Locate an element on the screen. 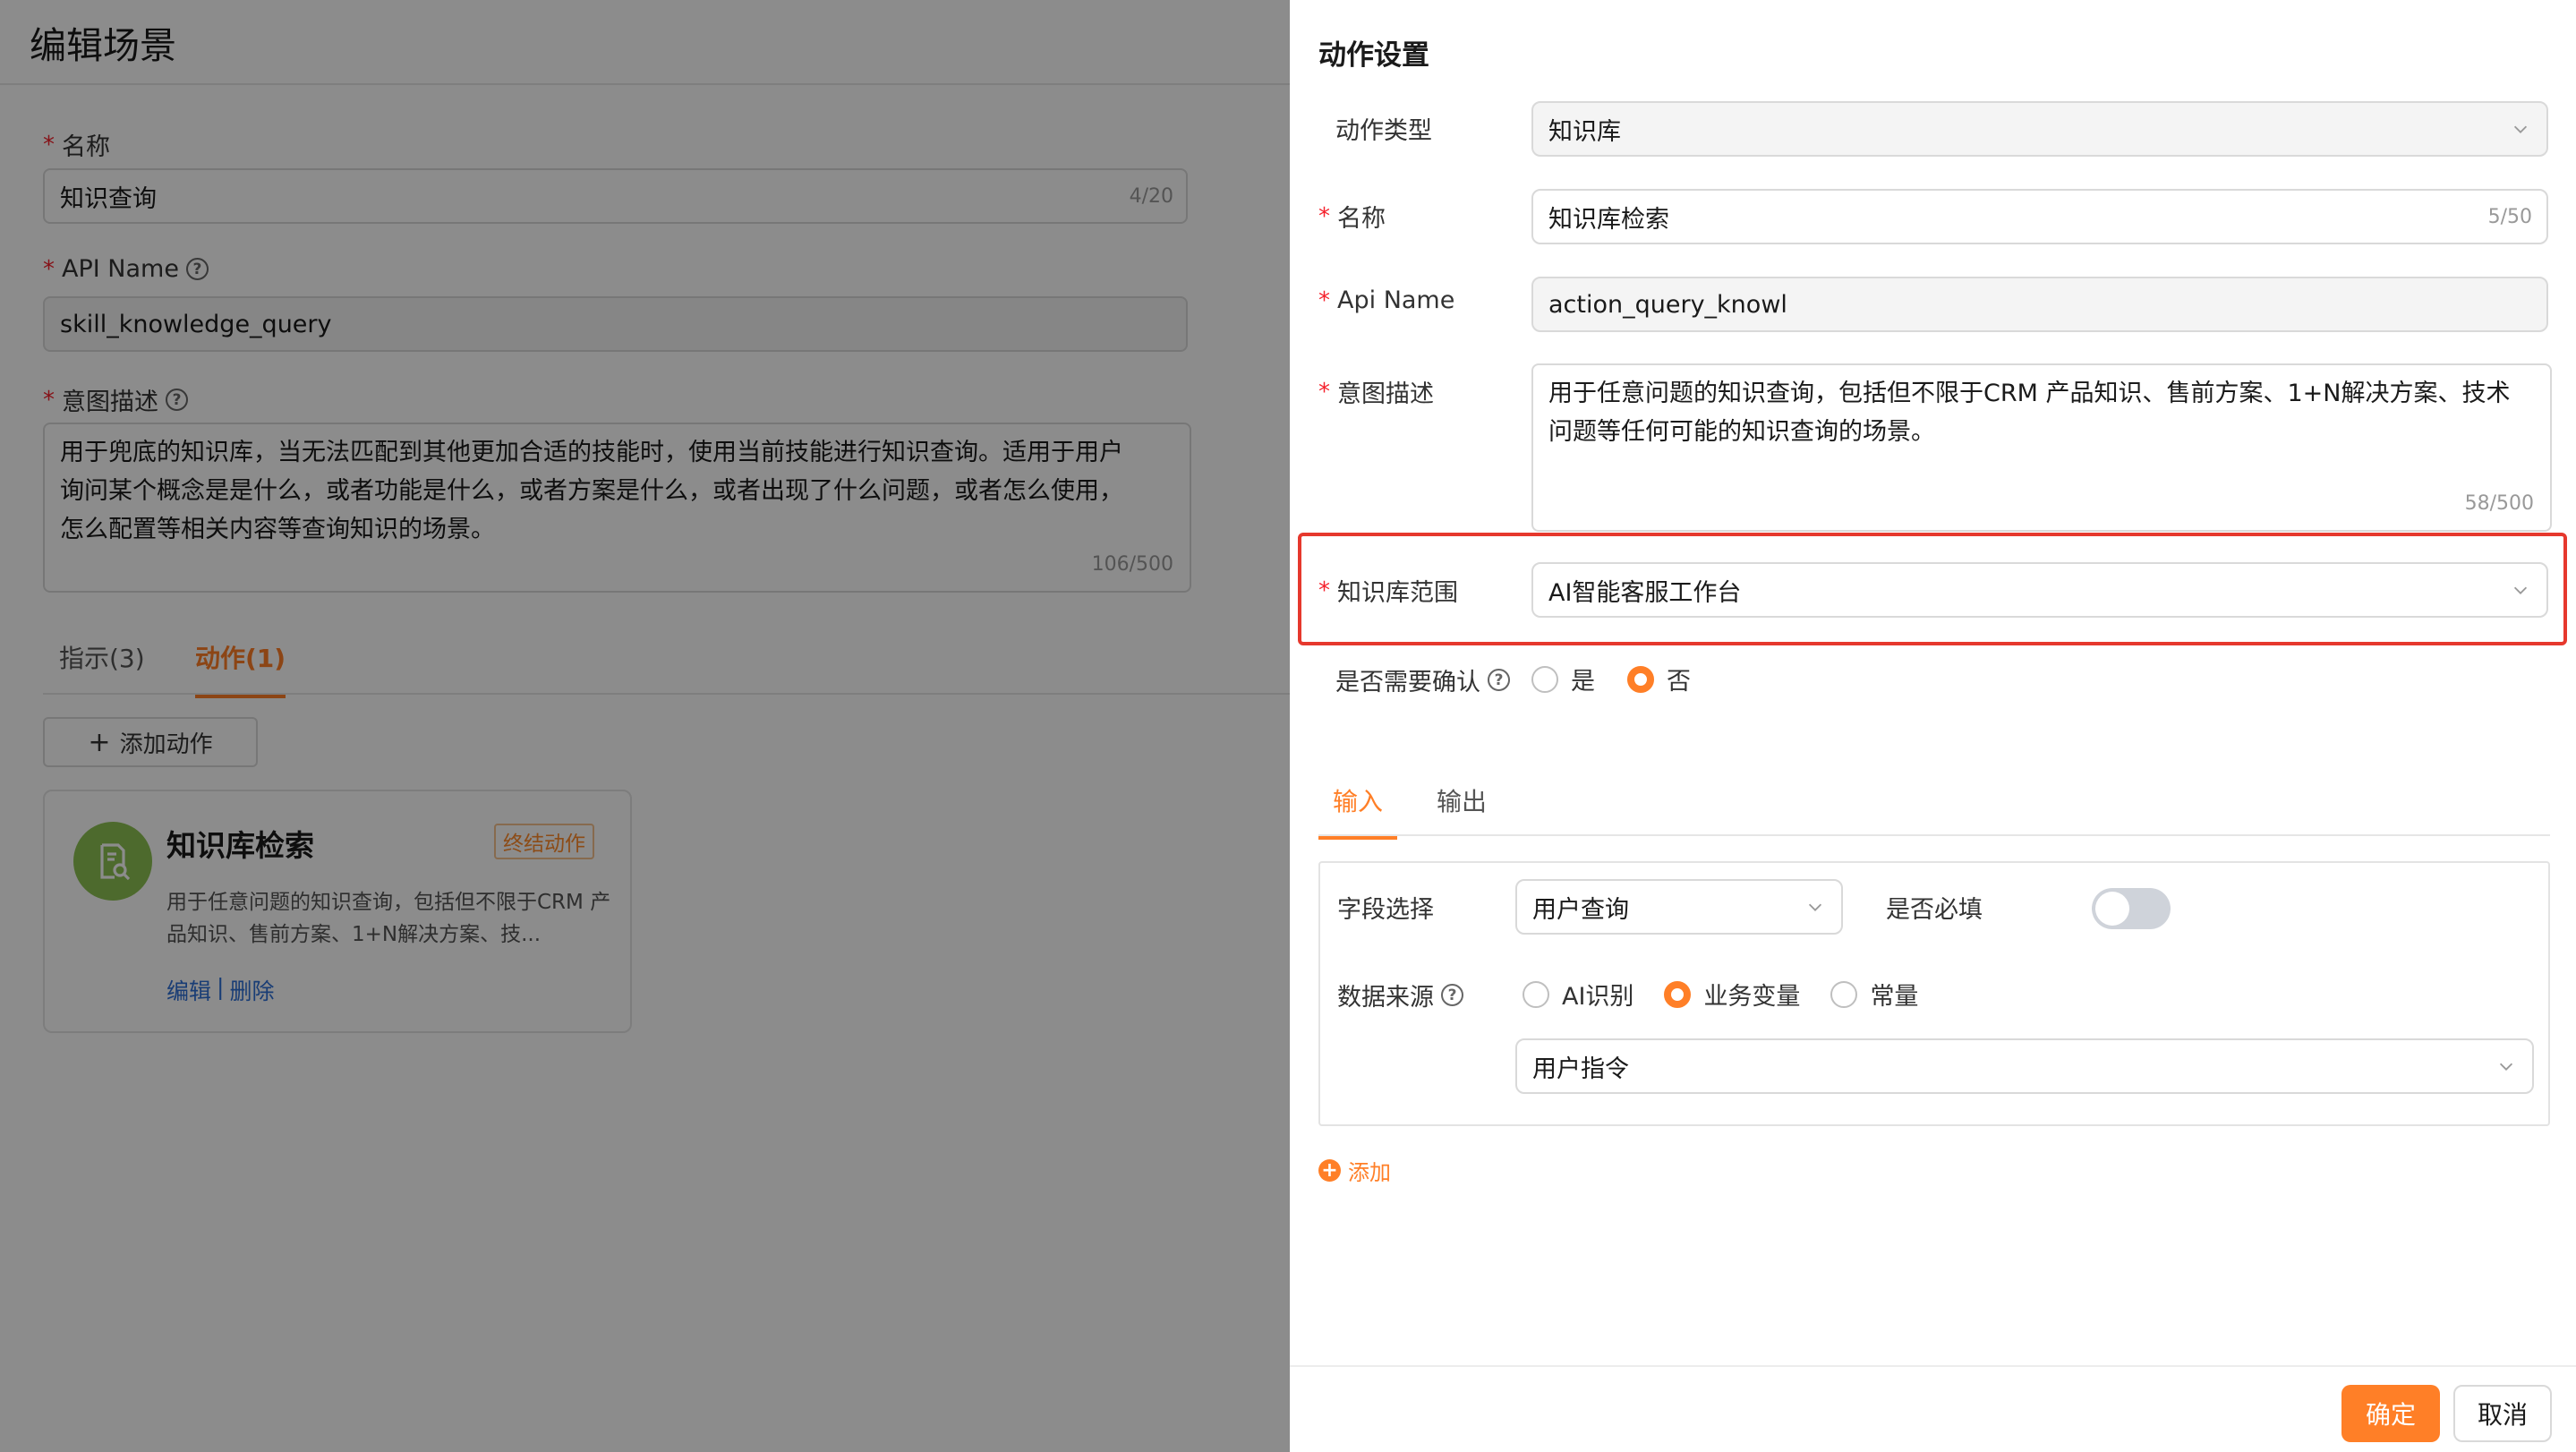  confirm-yes-radio: 是 is located at coordinates (1563, 679).